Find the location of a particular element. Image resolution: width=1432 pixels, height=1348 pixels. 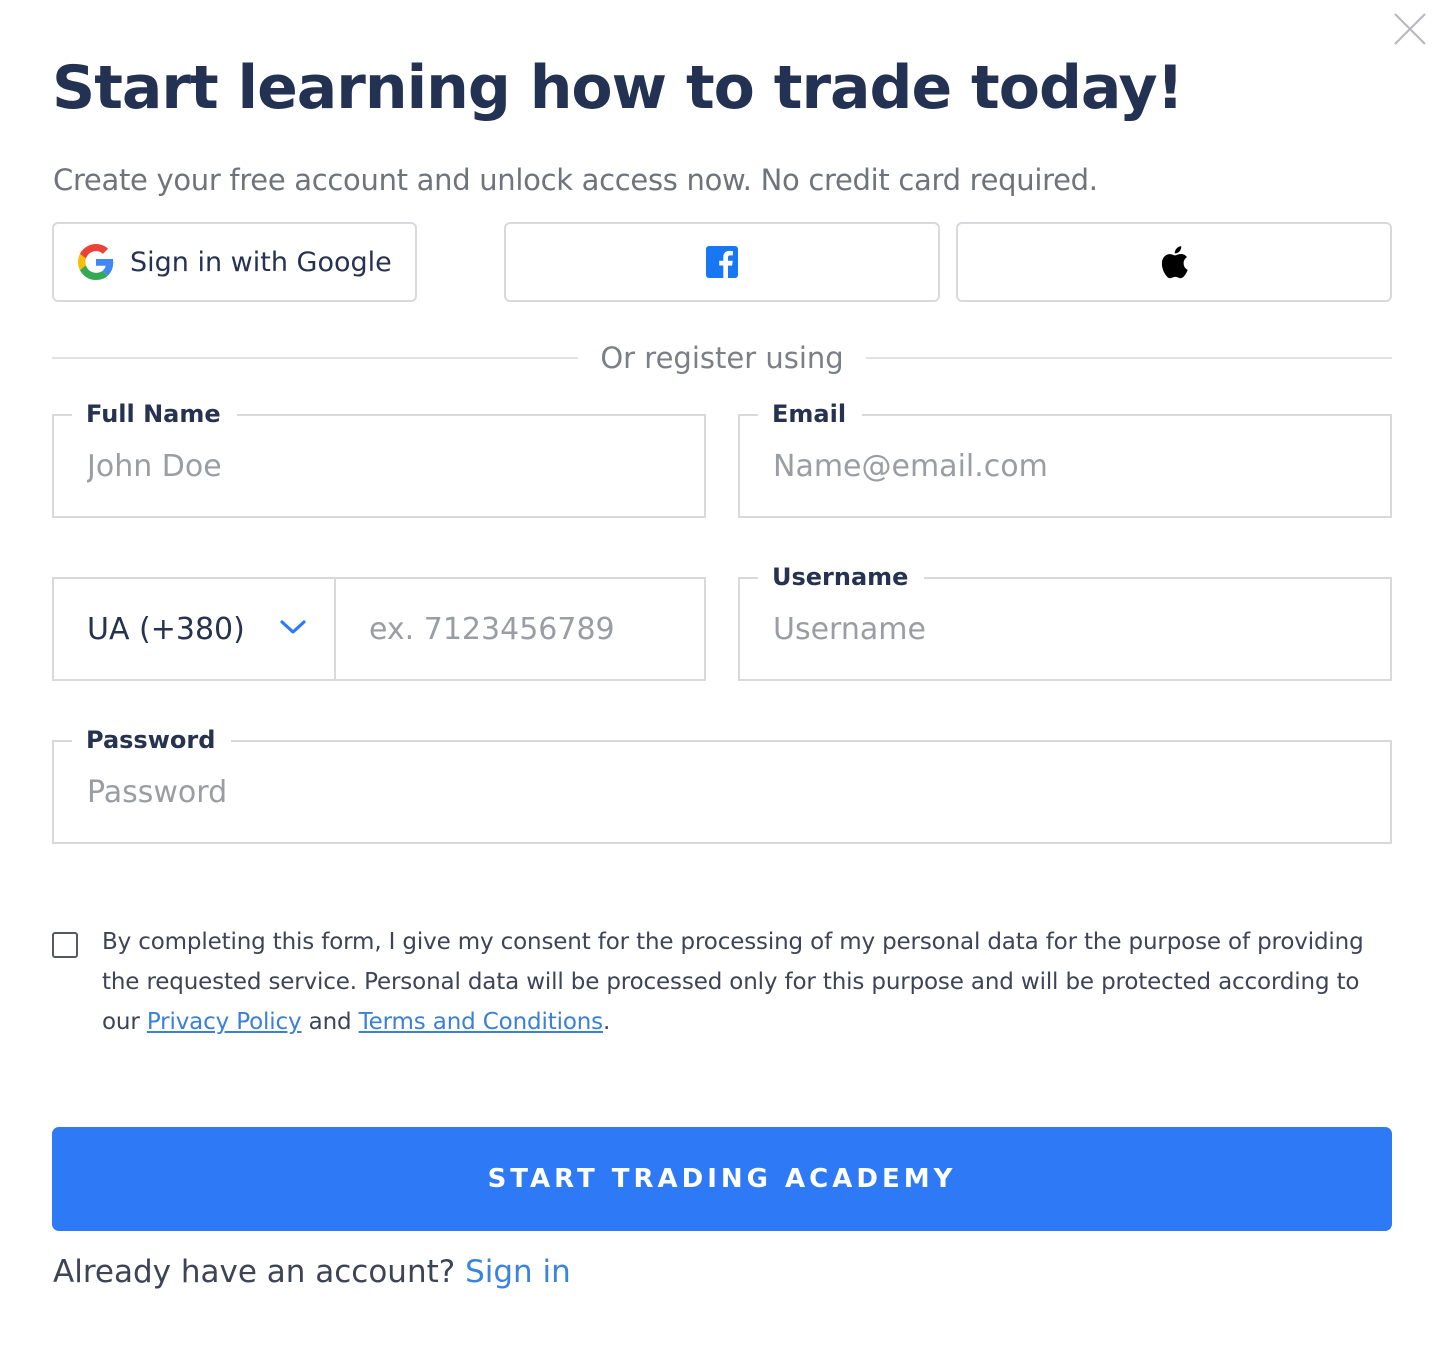

google-signin-button: Sign in with Google is located at coordinates (234, 262).